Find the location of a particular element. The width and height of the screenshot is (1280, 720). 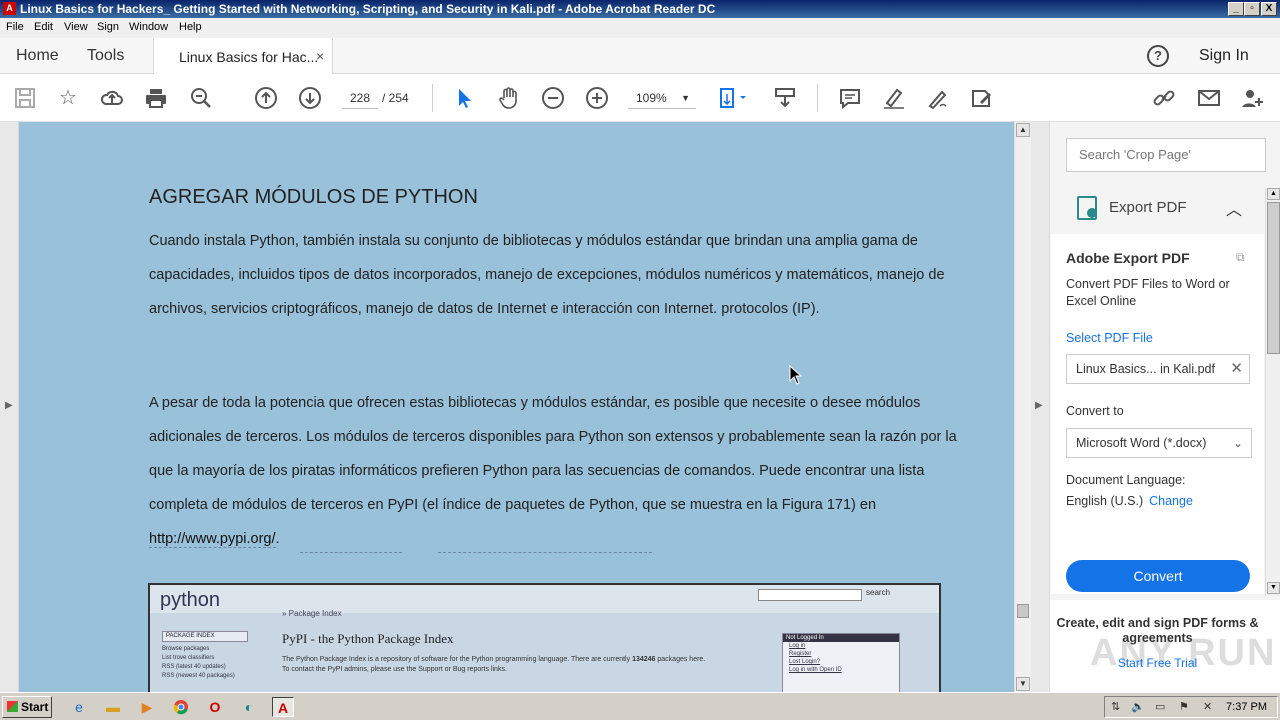

right-panel-toggle: ▶ is located at coordinates (1040, 407).